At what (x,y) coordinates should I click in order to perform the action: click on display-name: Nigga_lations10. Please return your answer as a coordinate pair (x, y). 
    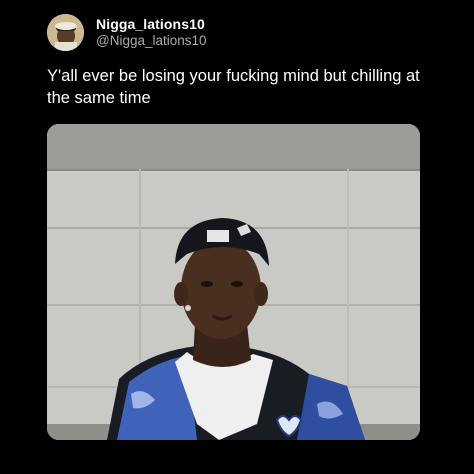
    Looking at the image, I should click on (150, 24).